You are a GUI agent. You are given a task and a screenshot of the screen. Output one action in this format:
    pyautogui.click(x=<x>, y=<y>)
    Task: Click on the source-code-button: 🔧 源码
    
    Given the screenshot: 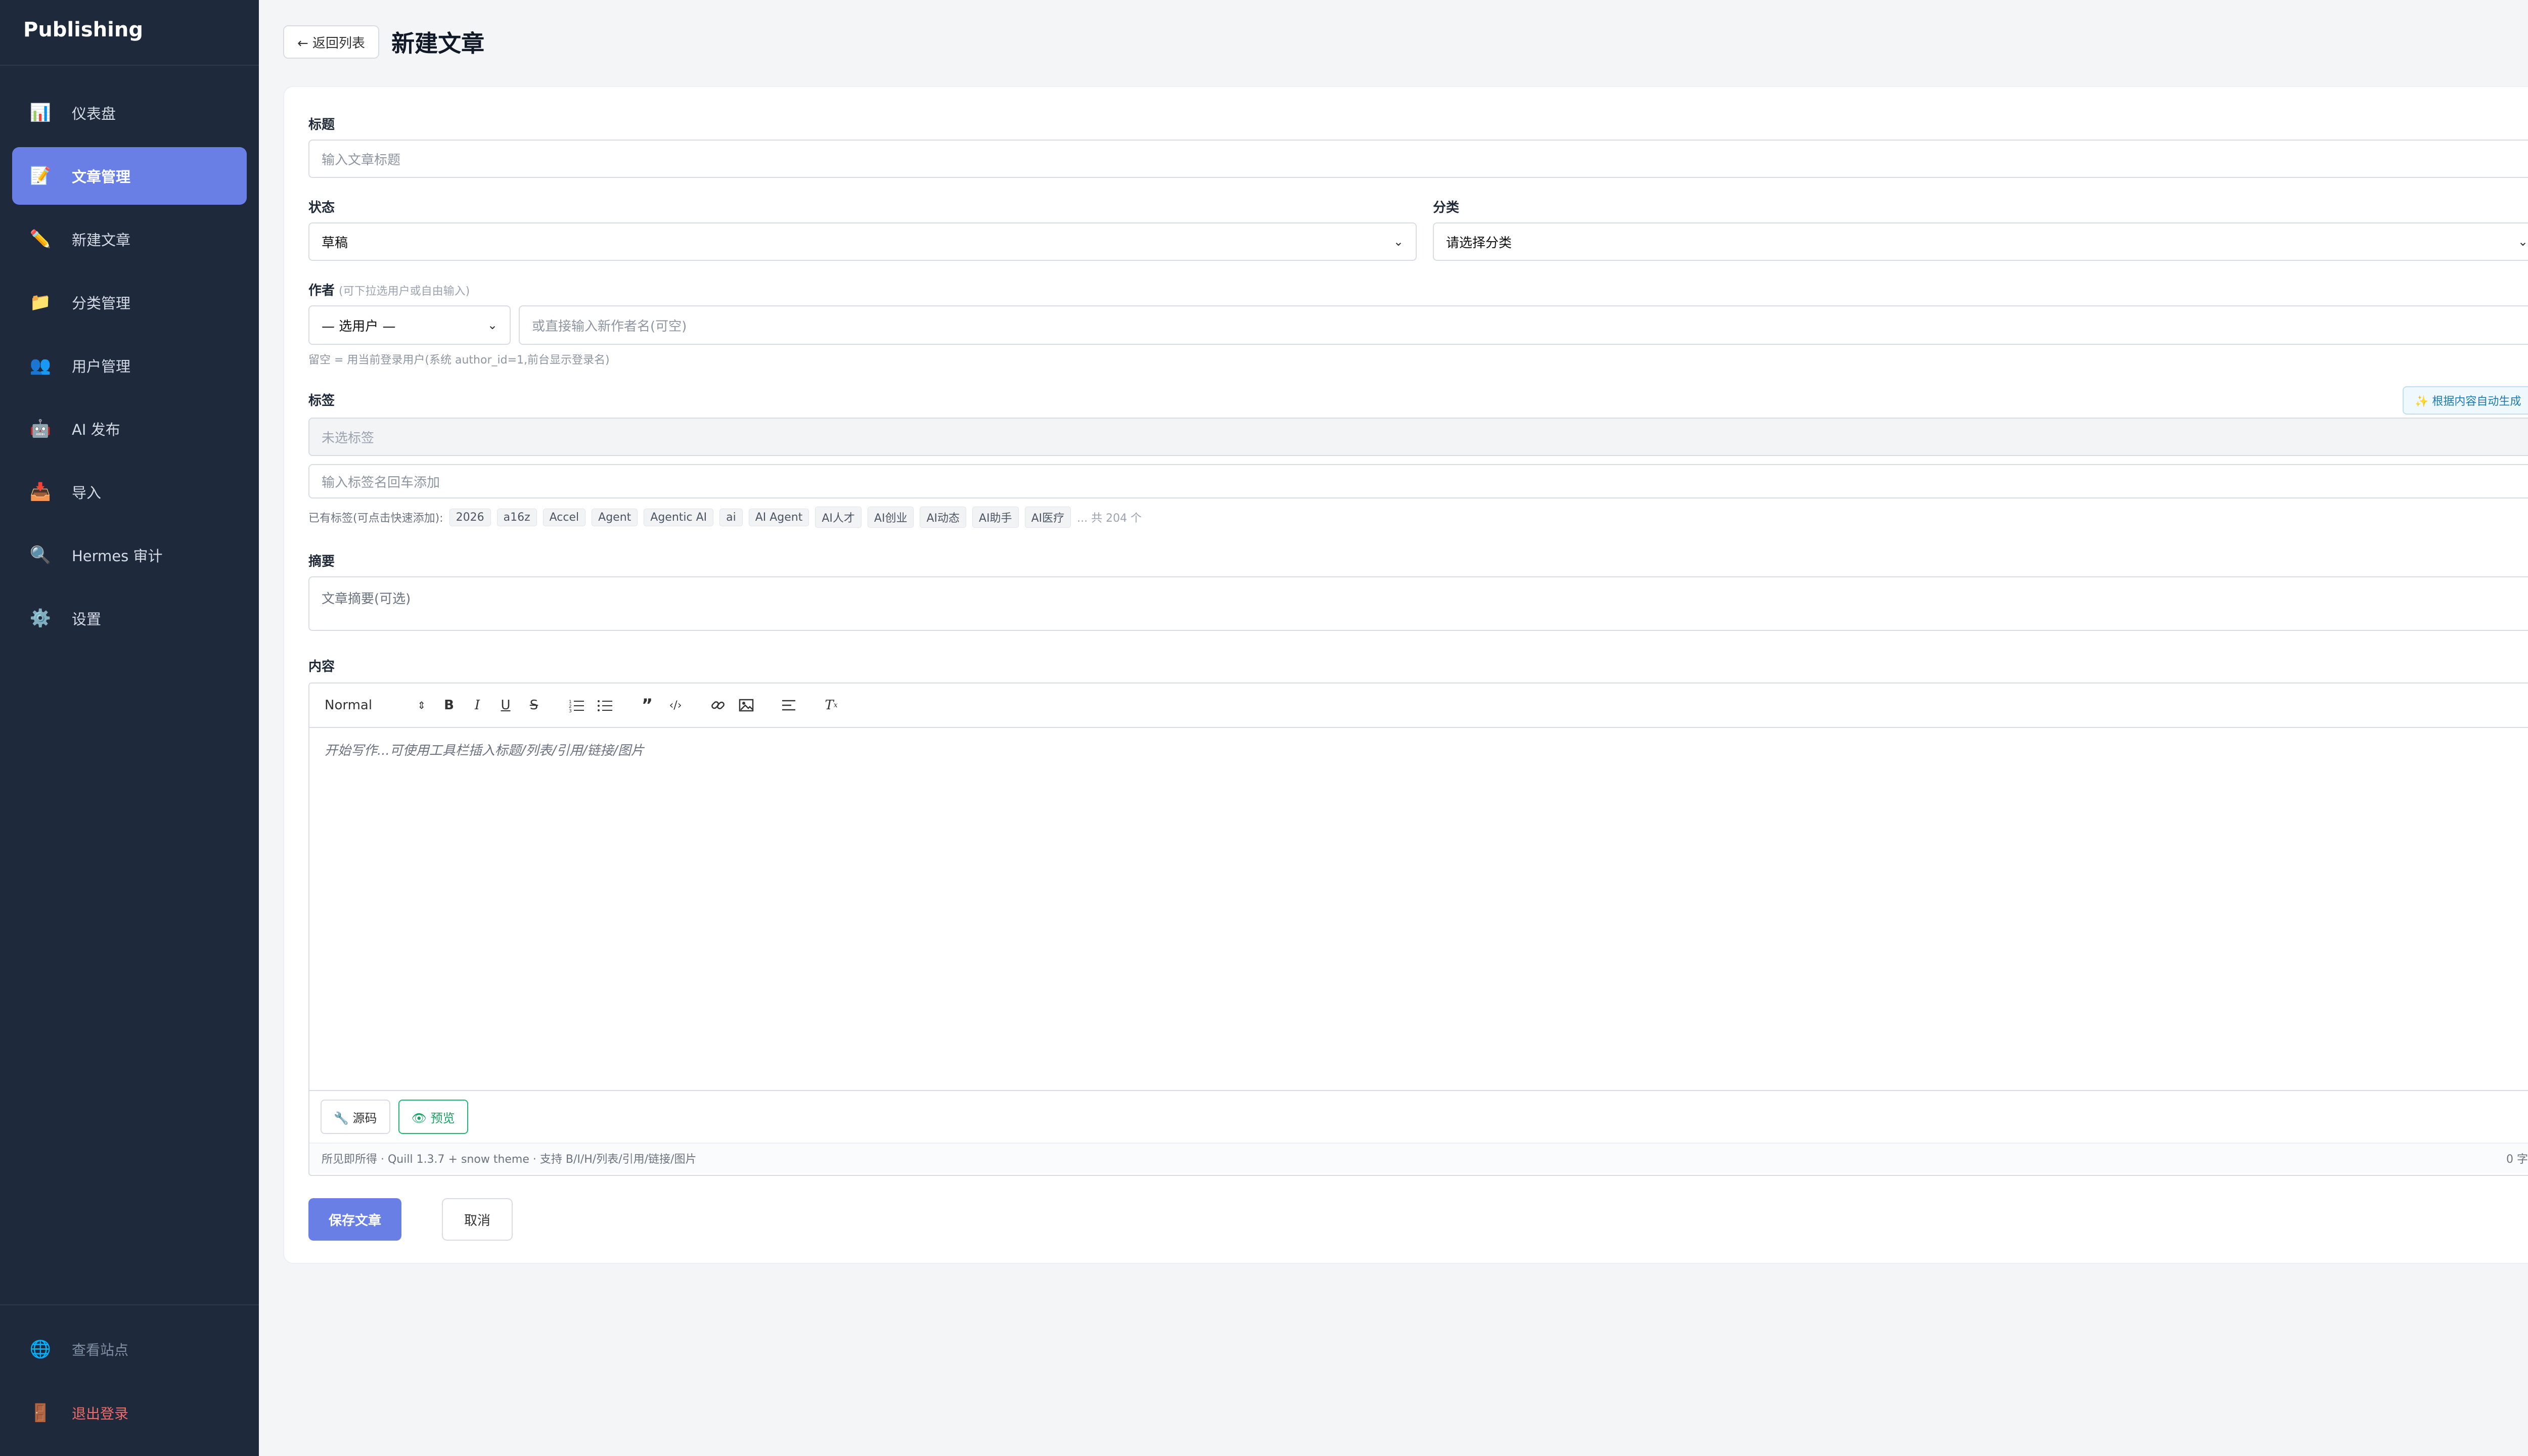 What is the action you would take?
    pyautogui.click(x=356, y=1117)
    